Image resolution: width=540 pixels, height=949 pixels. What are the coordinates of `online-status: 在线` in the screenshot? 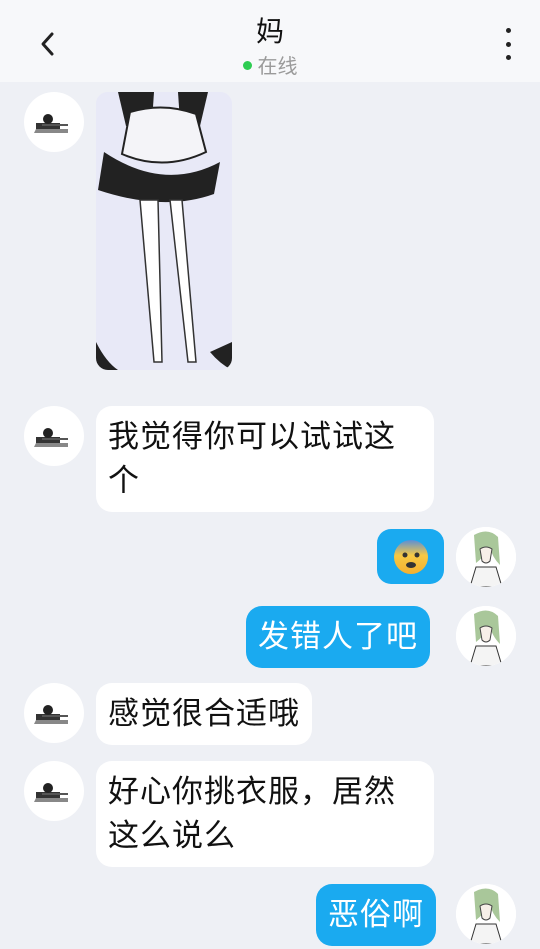 It's located at (270, 64).